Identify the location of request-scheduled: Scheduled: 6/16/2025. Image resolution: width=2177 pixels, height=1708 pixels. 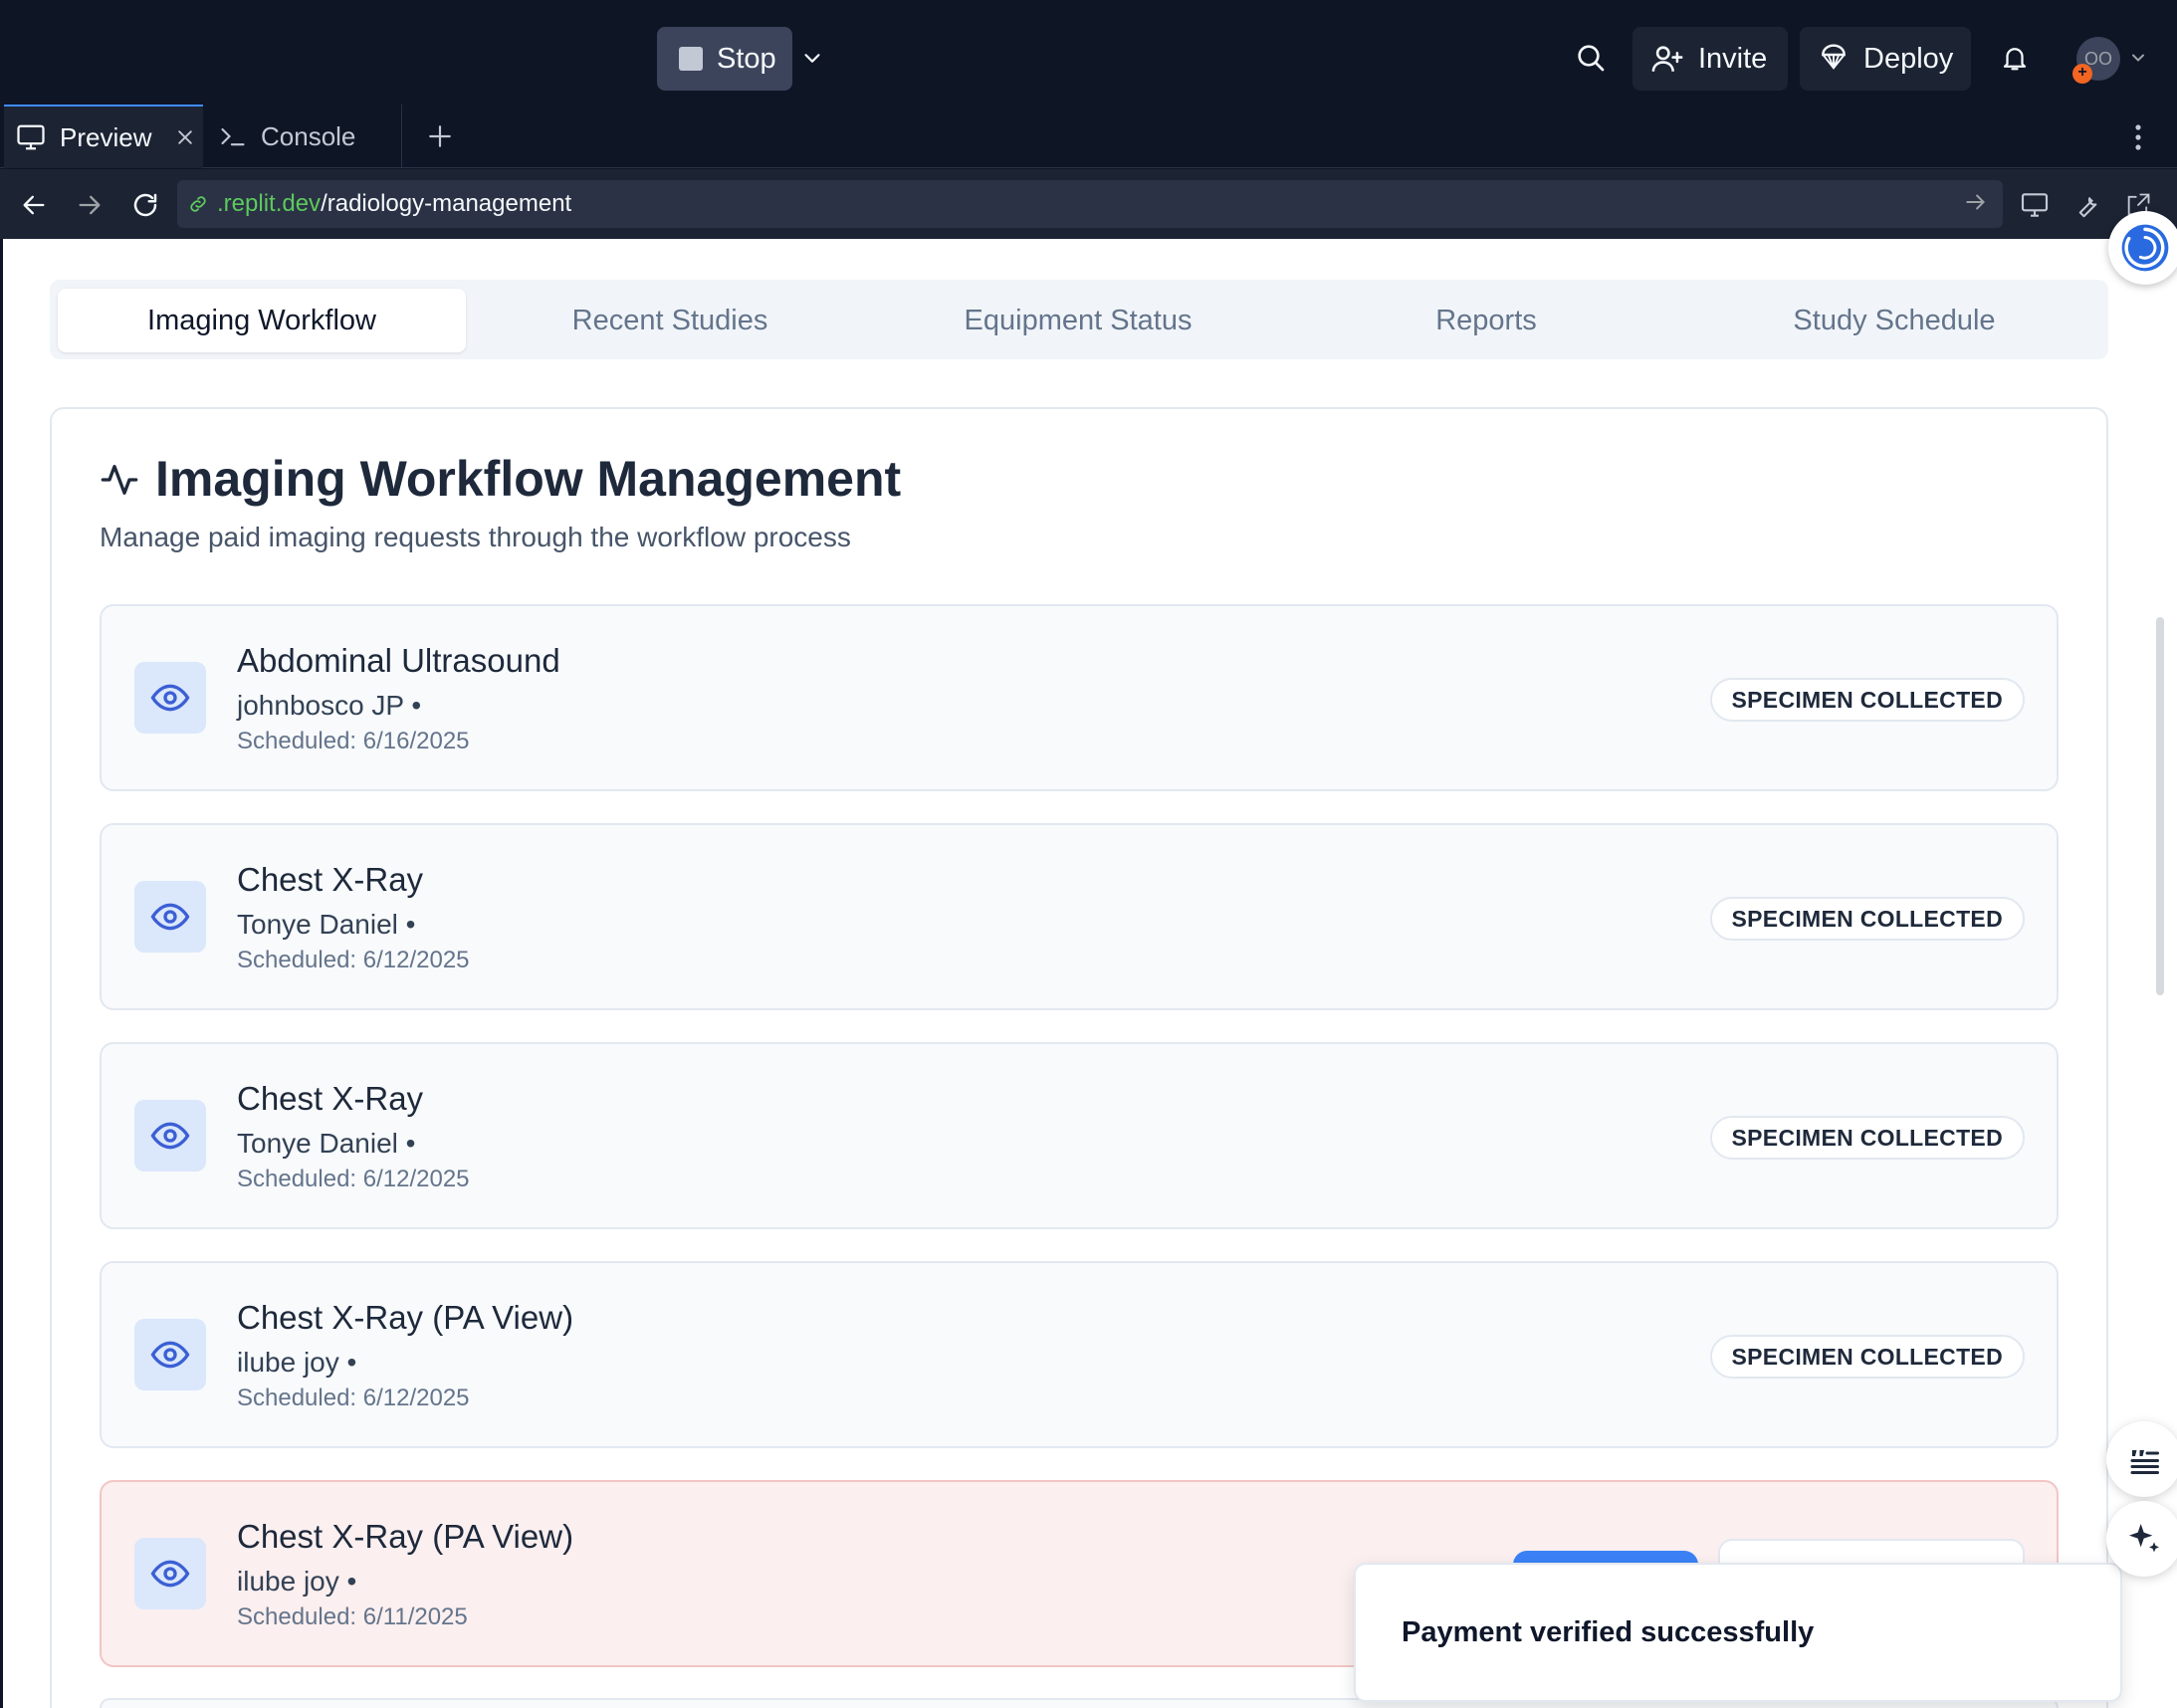
(353, 741).